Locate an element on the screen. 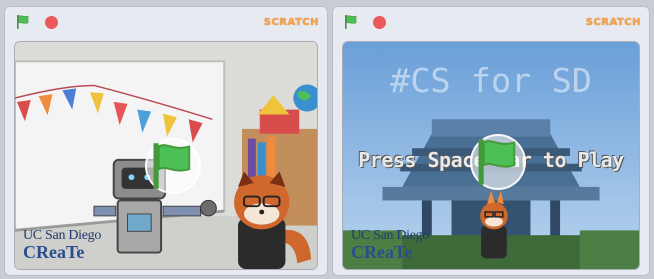  sky-writing: #CS for SD is located at coordinates (491, 81).